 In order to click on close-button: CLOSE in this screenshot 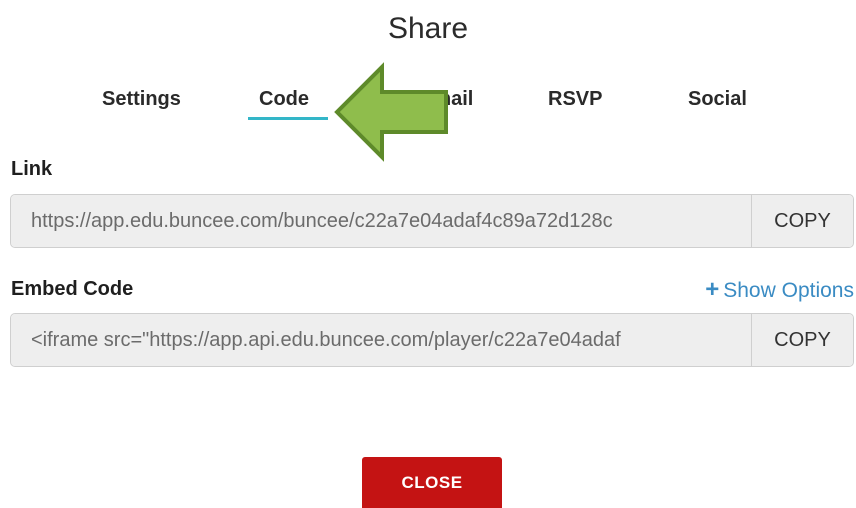, I will do `click(432, 482)`.